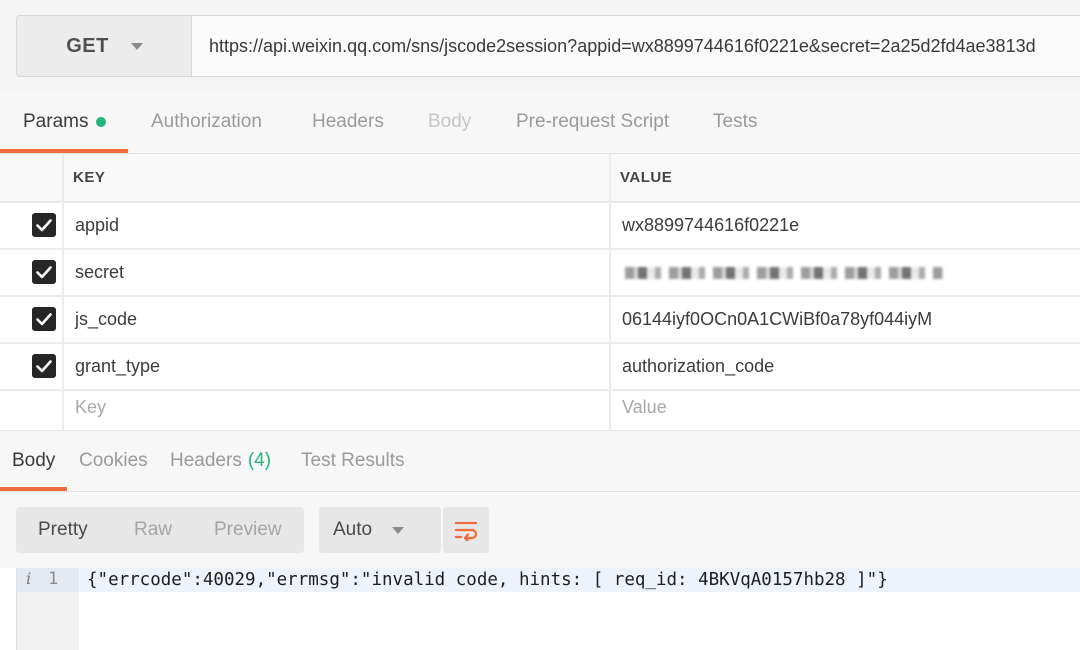 Image resolution: width=1080 pixels, height=650 pixels. I want to click on view-mode-segmented-control: Pretty Raw Preview, so click(160, 530).